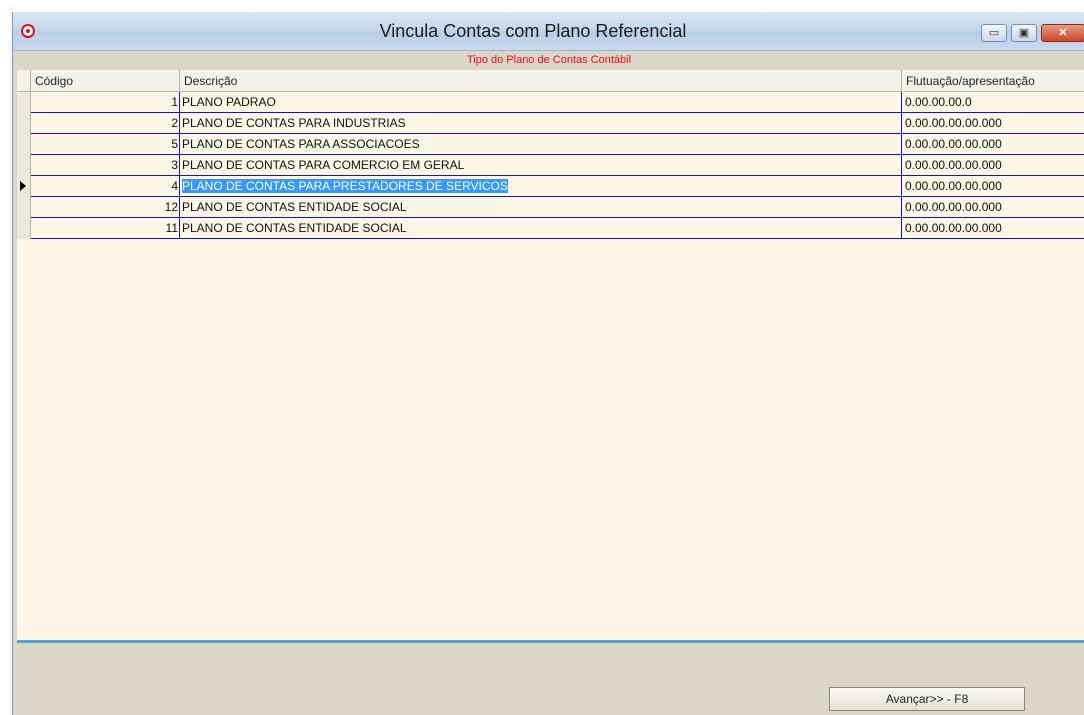 The height and width of the screenshot is (715, 1084). What do you see at coordinates (323, 165) in the screenshot?
I see `cell-descricao-text: PLANO DE CONTAS PARA COMERCIO EM GERAL` at bounding box center [323, 165].